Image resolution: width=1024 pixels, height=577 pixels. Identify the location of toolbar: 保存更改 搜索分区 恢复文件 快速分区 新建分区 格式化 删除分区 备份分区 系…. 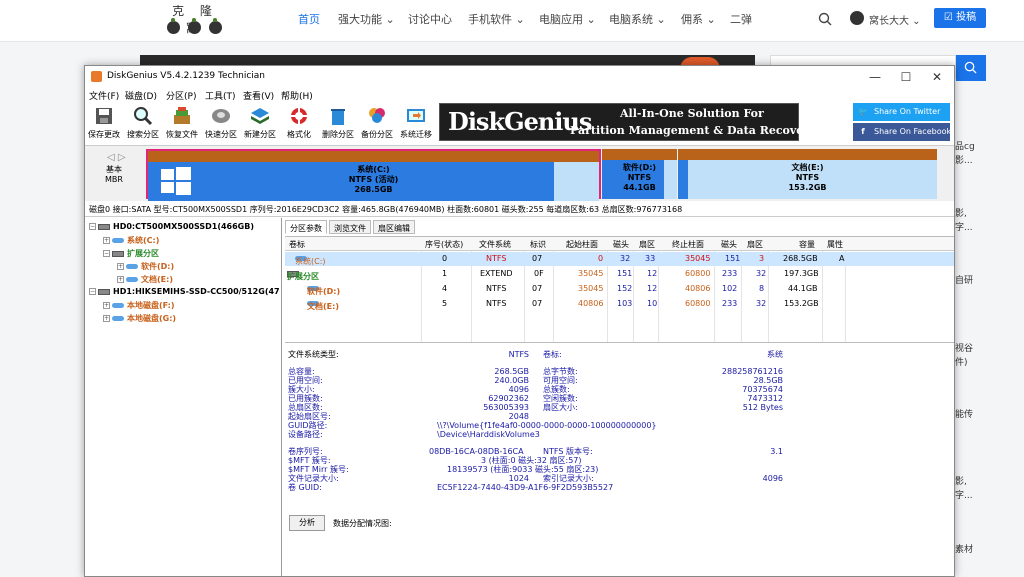
(519, 123).